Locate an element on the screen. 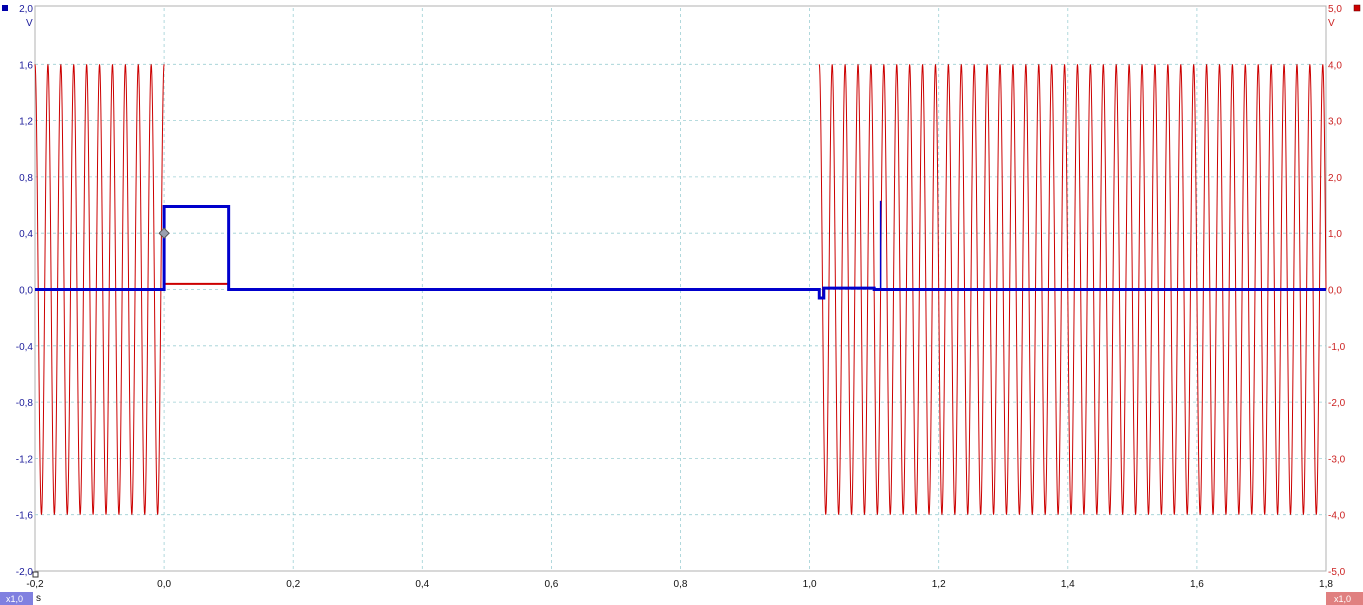  right-axis-tick-label: -4,0 is located at coordinates (1337, 516).